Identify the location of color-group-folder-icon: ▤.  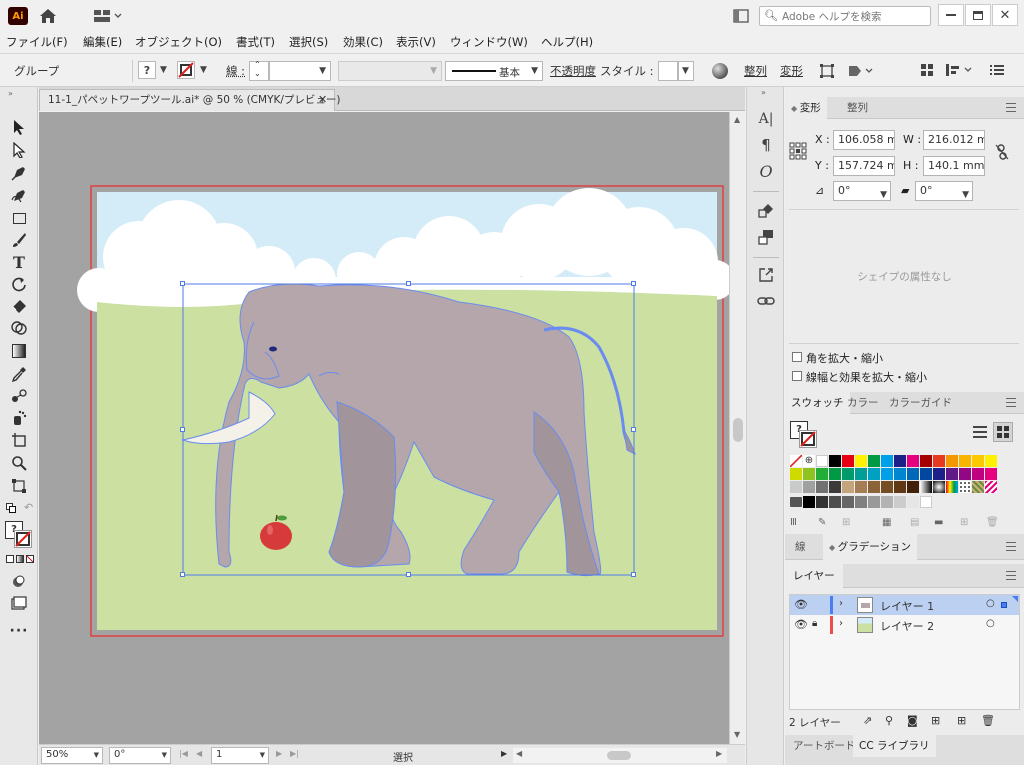
(914, 522).